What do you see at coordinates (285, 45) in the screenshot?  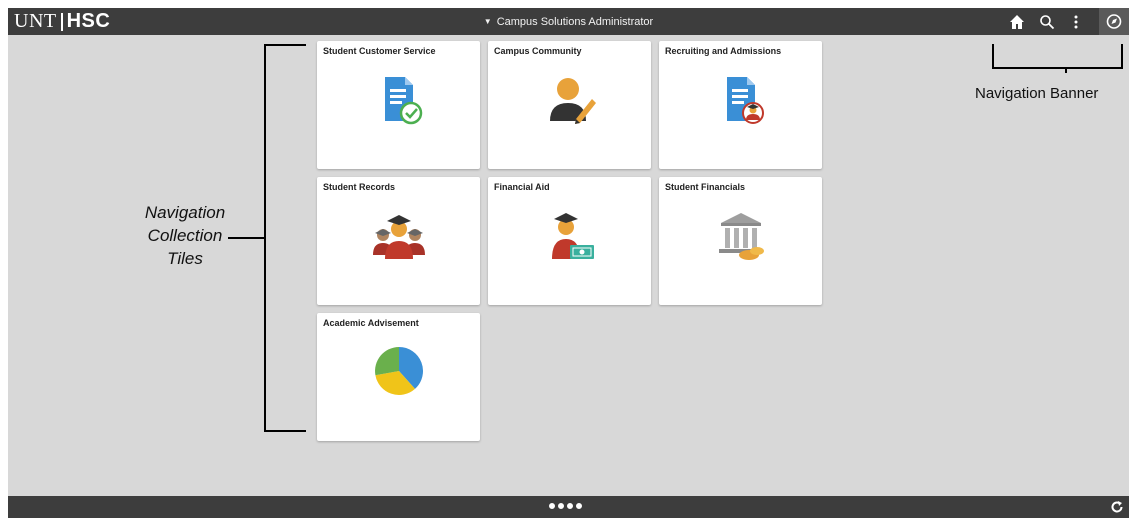 I see `left-bracket-top` at bounding box center [285, 45].